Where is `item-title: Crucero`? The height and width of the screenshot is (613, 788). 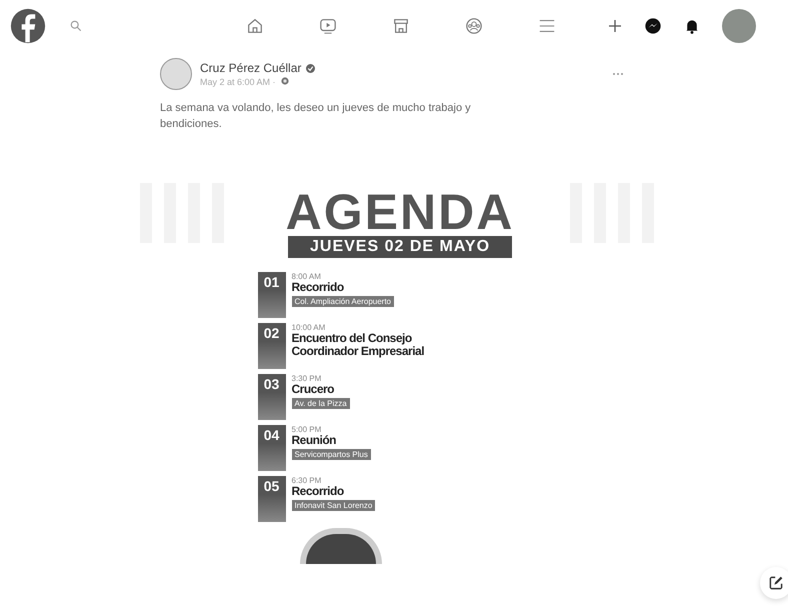
item-title: Crucero is located at coordinates (314, 389).